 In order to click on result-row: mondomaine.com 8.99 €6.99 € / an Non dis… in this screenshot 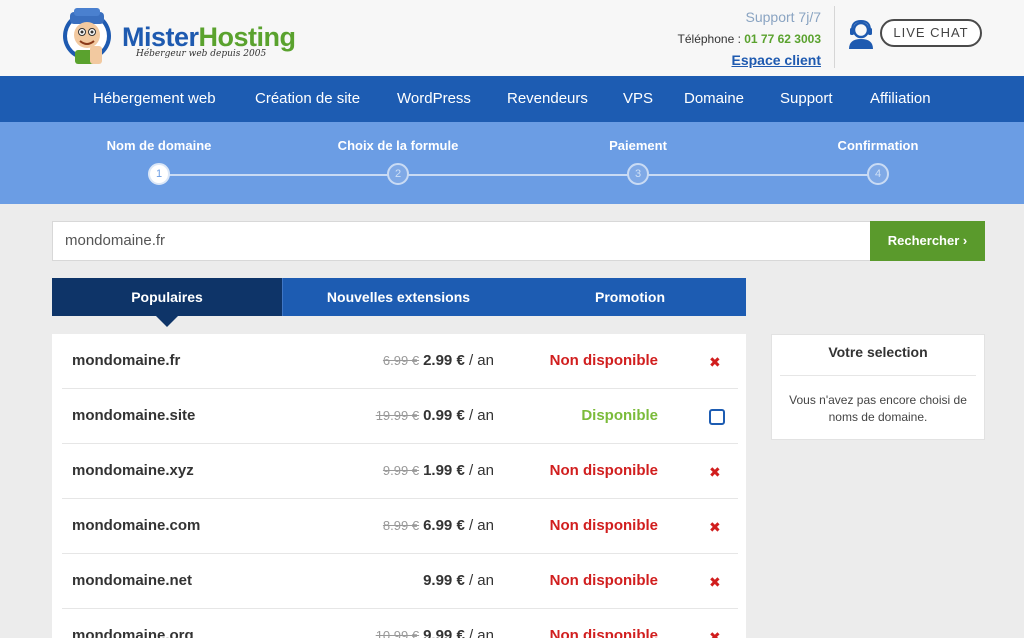, I will do `click(400, 526)`.